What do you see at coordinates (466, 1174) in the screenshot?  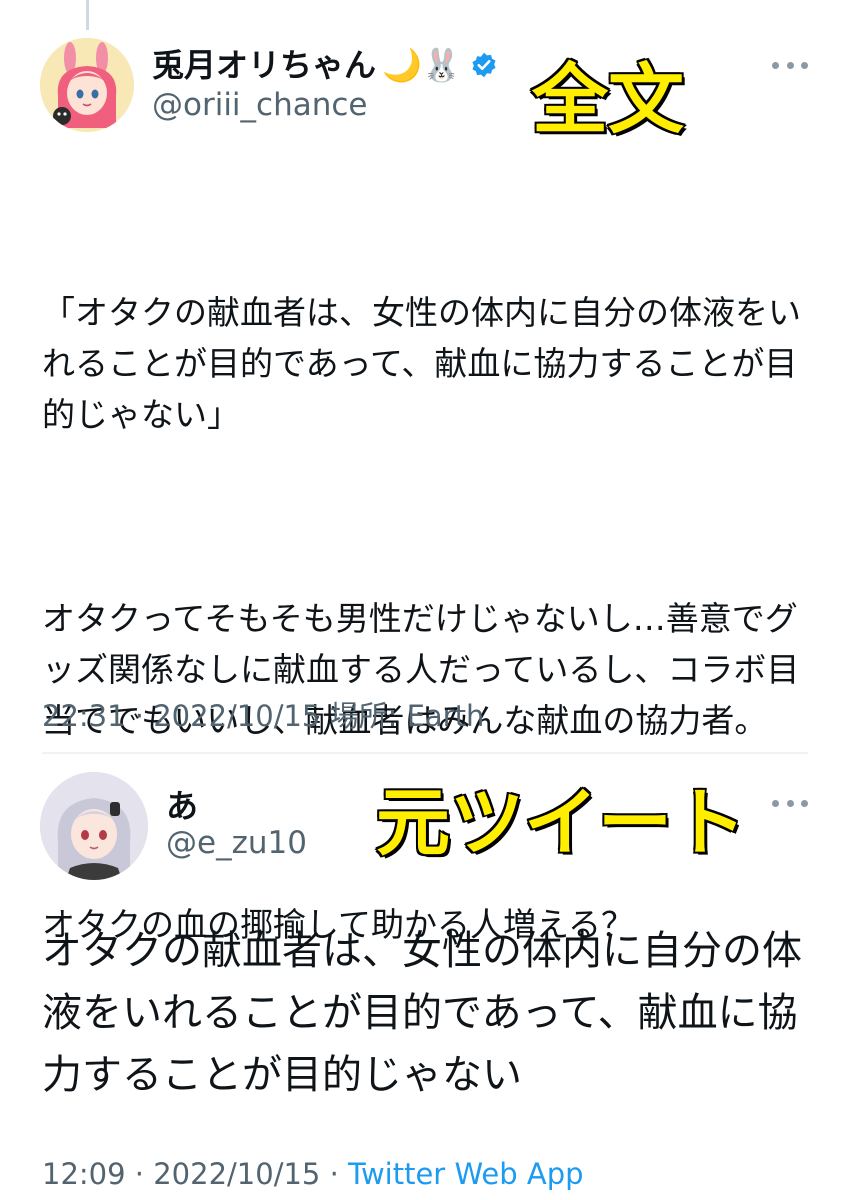 I see `source-app-link: Twitter Web App` at bounding box center [466, 1174].